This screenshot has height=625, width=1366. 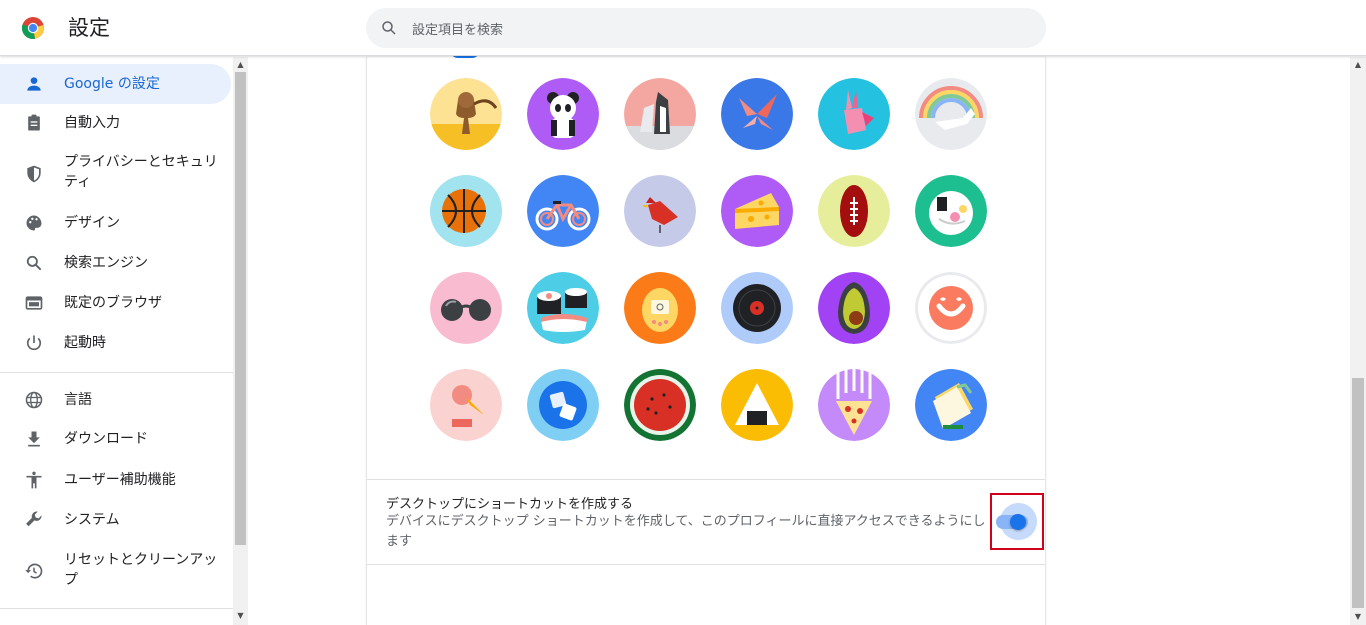 I want to click on avatar-cheese, so click(x=757, y=211).